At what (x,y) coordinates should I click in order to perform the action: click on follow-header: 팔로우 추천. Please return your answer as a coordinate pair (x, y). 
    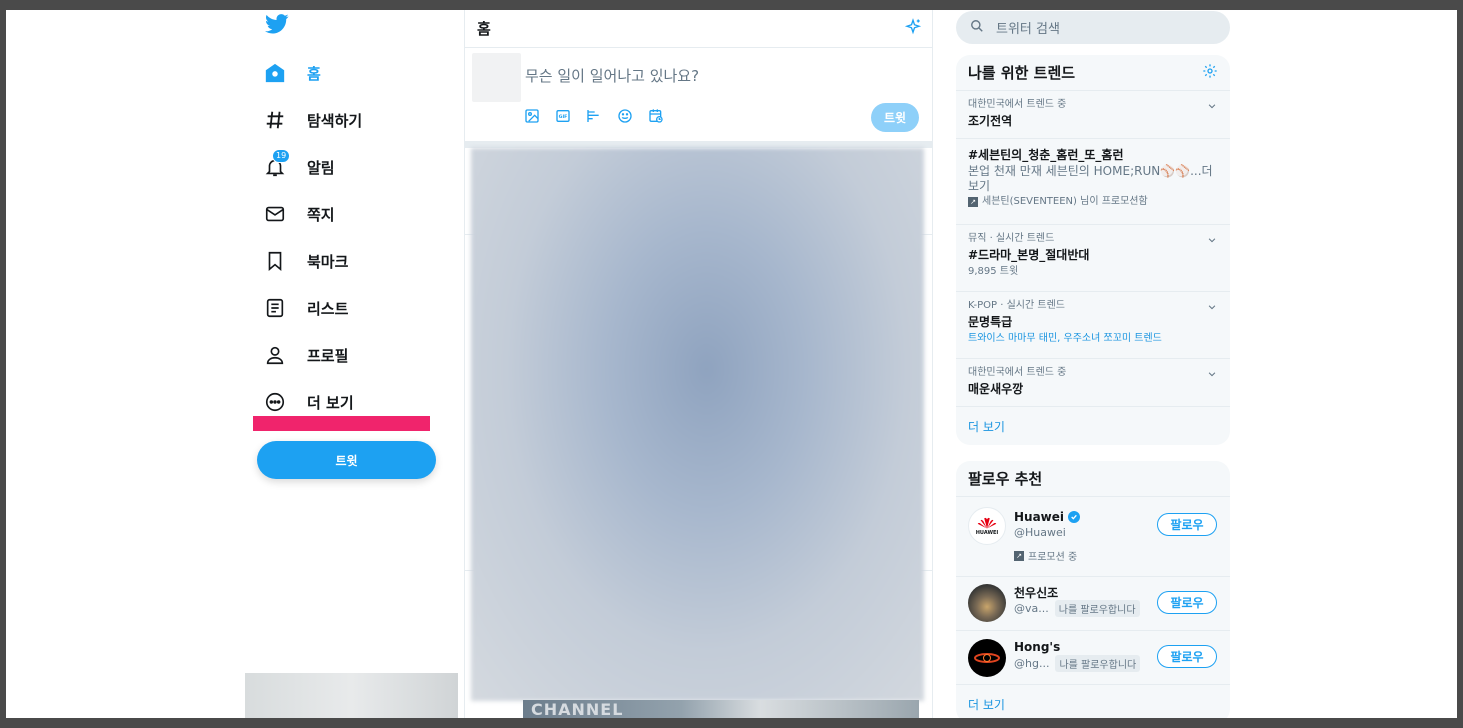
    Looking at the image, I should click on (1093, 479).